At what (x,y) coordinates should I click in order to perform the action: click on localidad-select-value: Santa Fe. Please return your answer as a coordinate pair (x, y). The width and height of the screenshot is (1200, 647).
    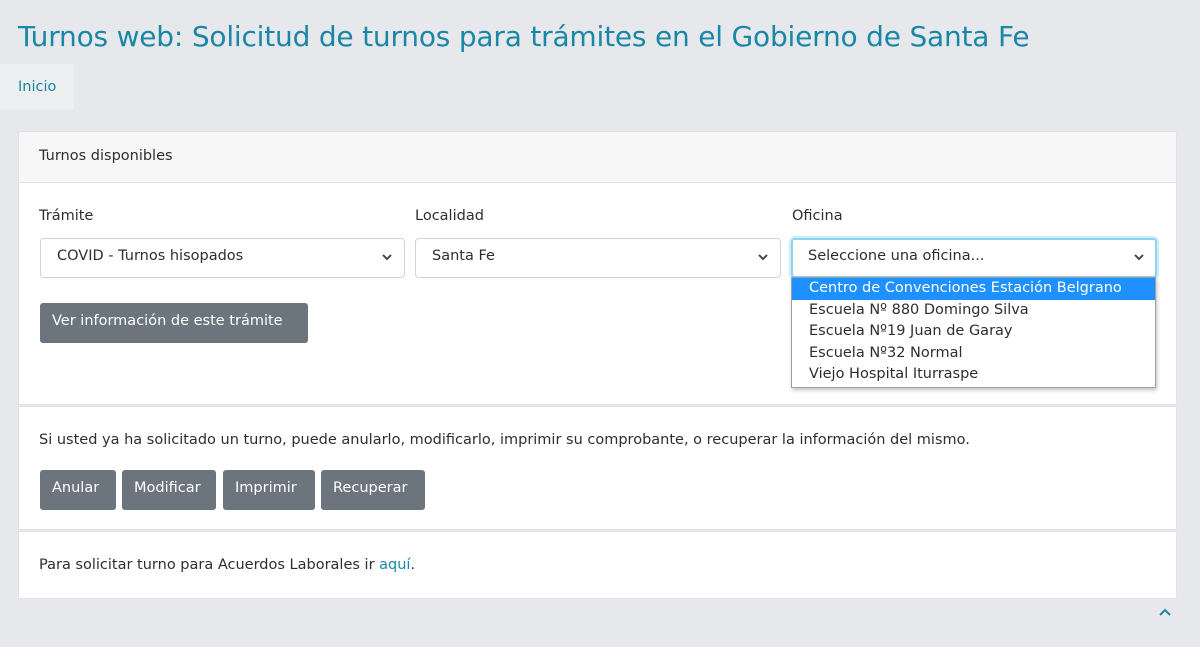
    Looking at the image, I should click on (463, 256).